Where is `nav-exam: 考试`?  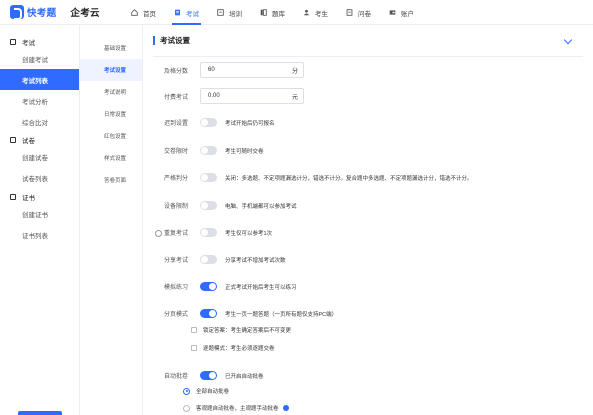
nav-exam: 考试 is located at coordinates (186, 12).